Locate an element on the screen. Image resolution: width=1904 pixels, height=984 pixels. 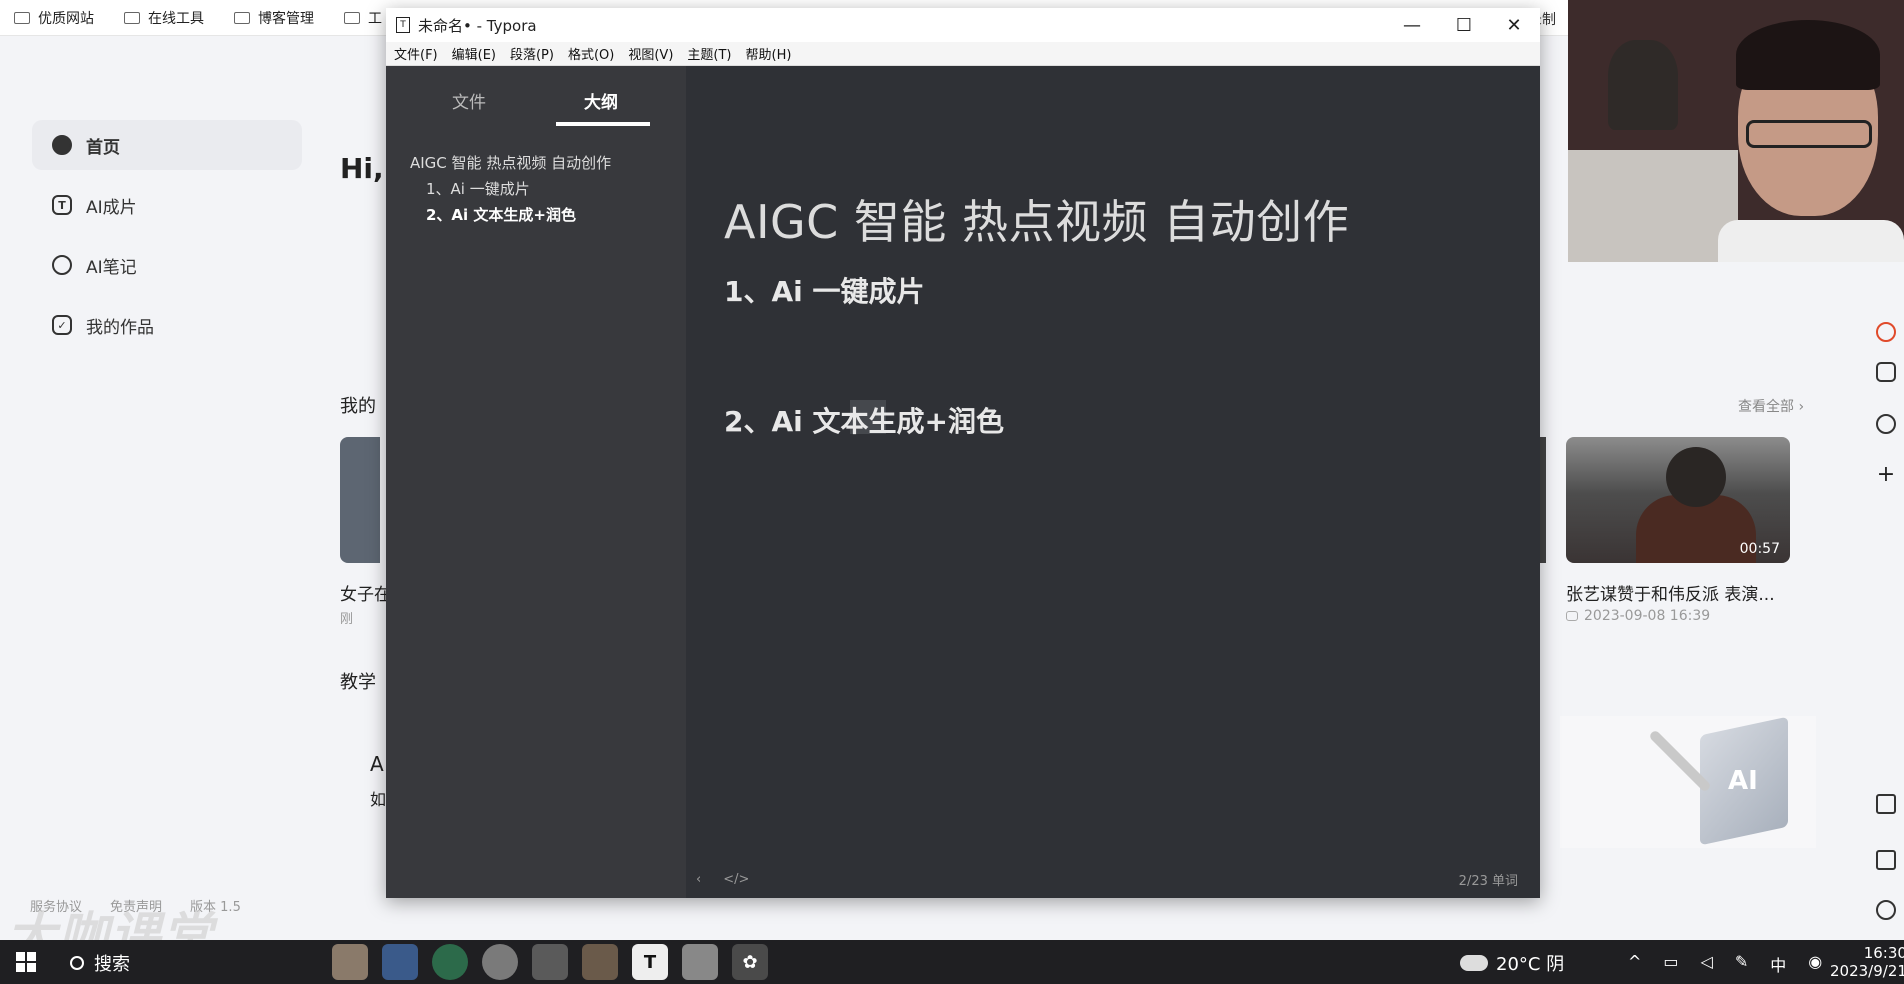
typora-app-icon: T is located at coordinates (403, 25).